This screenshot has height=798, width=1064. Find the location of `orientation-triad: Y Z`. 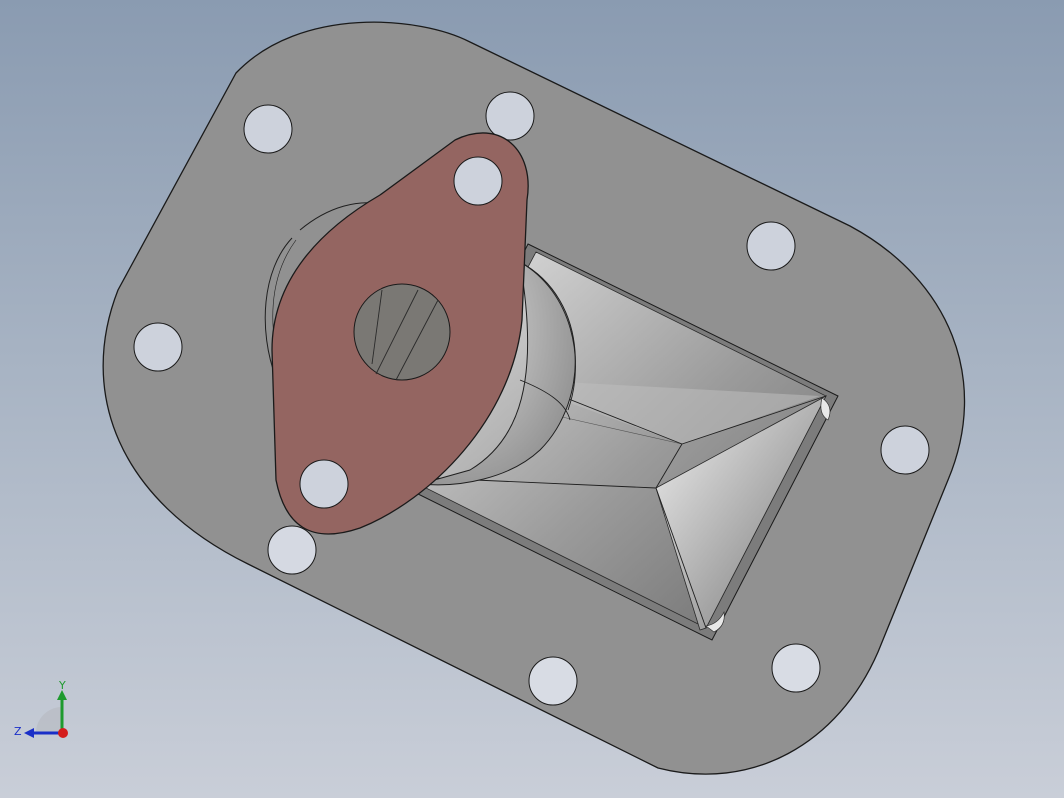

orientation-triad: Y Z is located at coordinates (41, 708).